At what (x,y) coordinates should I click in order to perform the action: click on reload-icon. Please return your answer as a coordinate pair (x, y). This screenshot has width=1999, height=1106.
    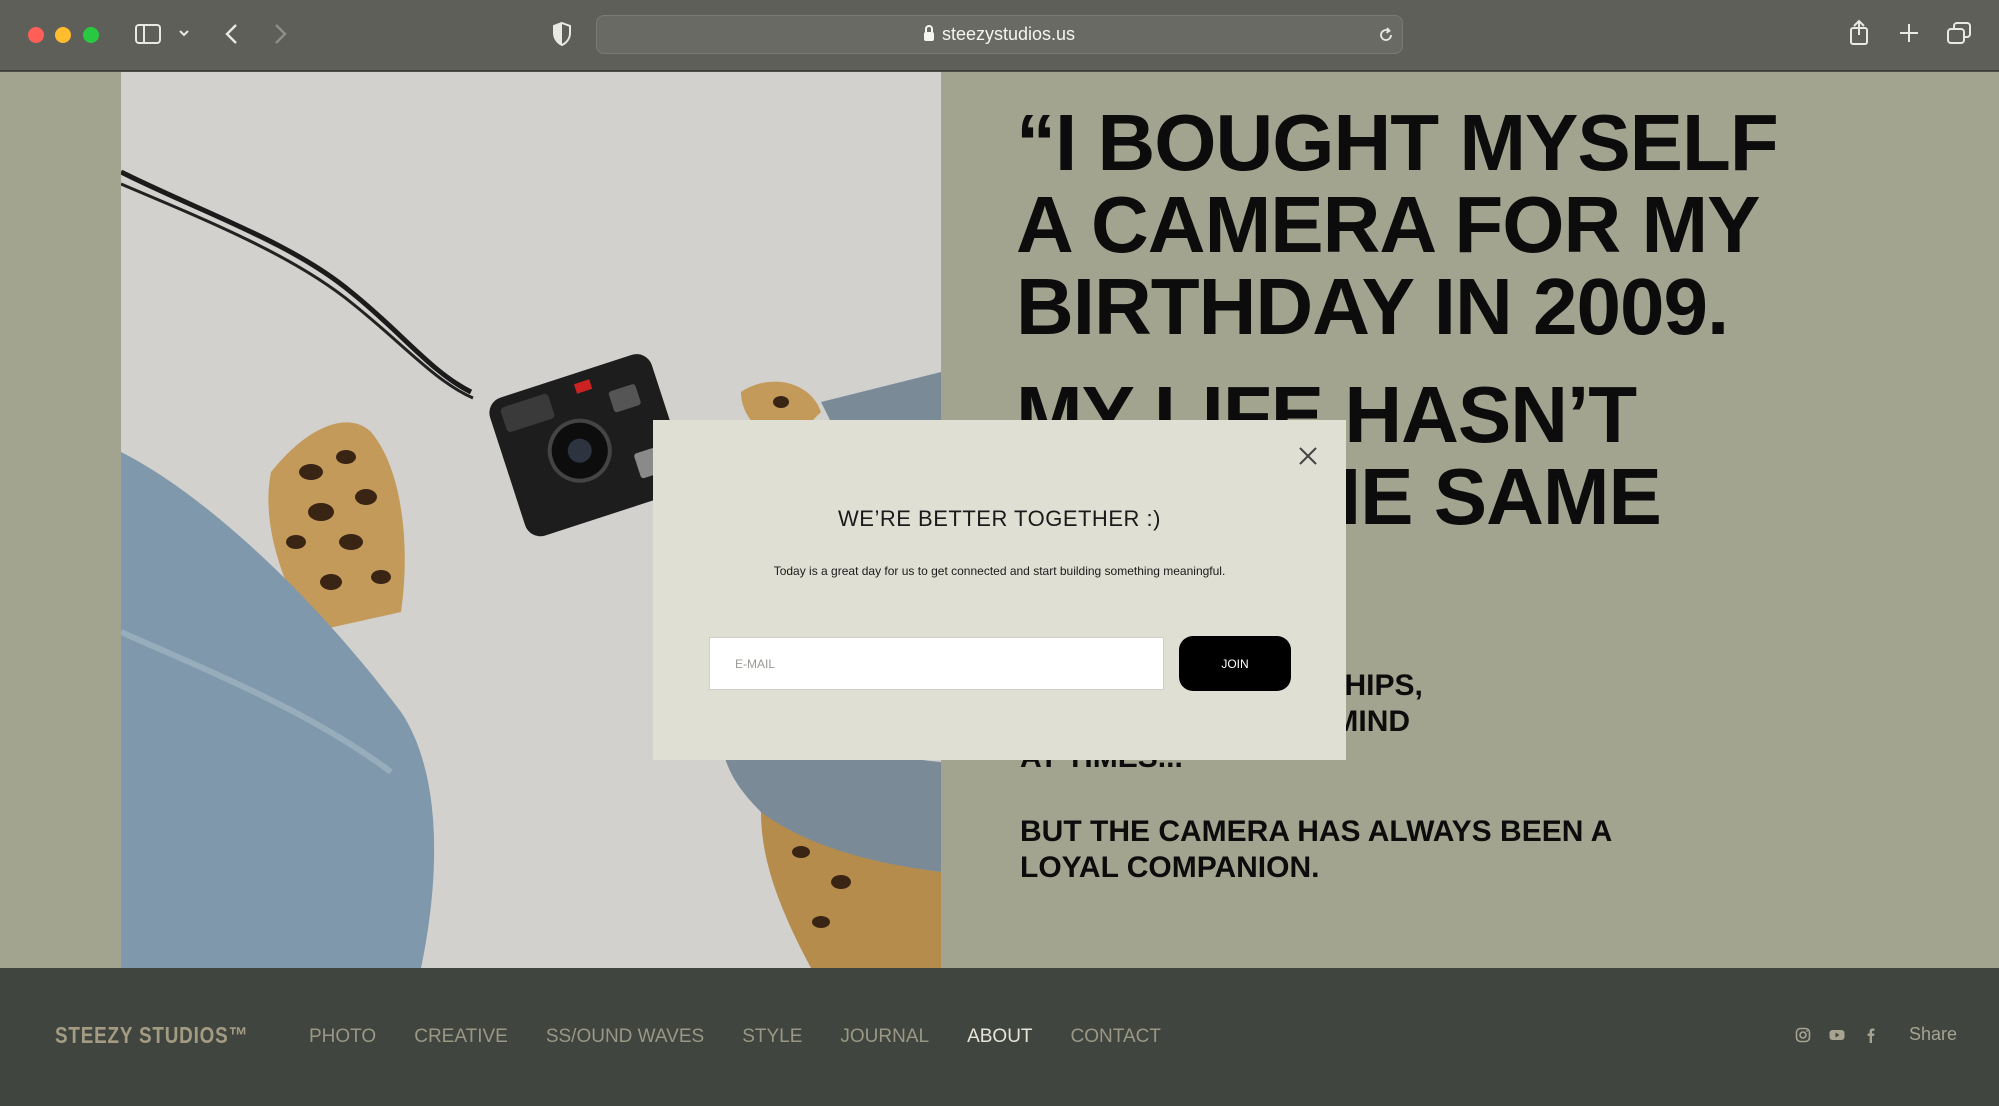
    Looking at the image, I should click on (1386, 35).